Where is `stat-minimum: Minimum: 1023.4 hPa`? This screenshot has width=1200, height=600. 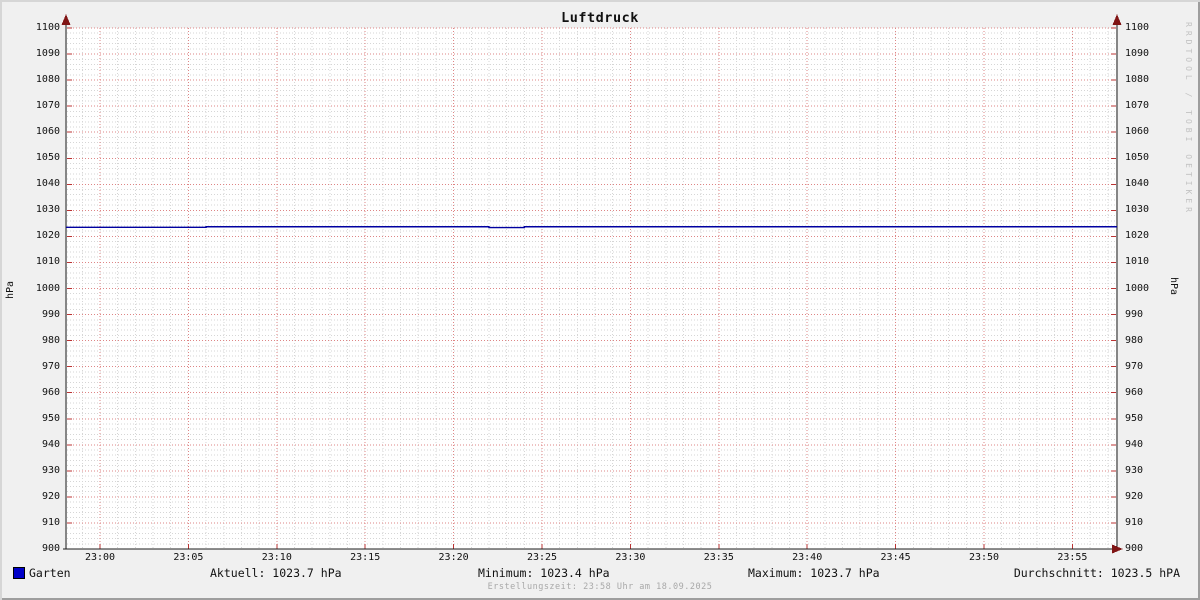 stat-minimum: Minimum: 1023.4 hPa is located at coordinates (544, 573).